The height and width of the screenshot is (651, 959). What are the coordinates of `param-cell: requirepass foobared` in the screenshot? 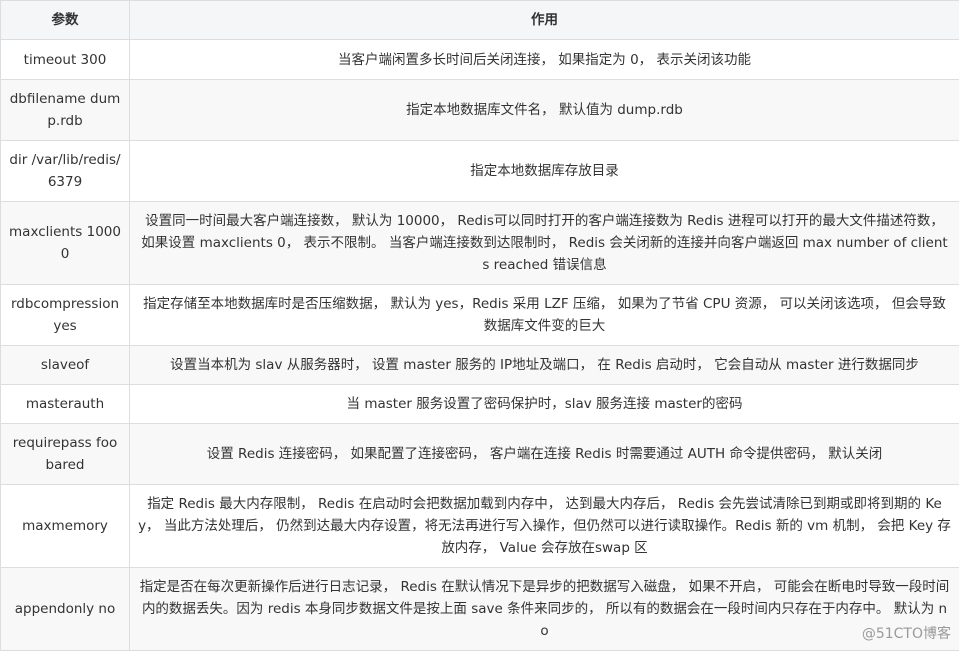 It's located at (65, 454).